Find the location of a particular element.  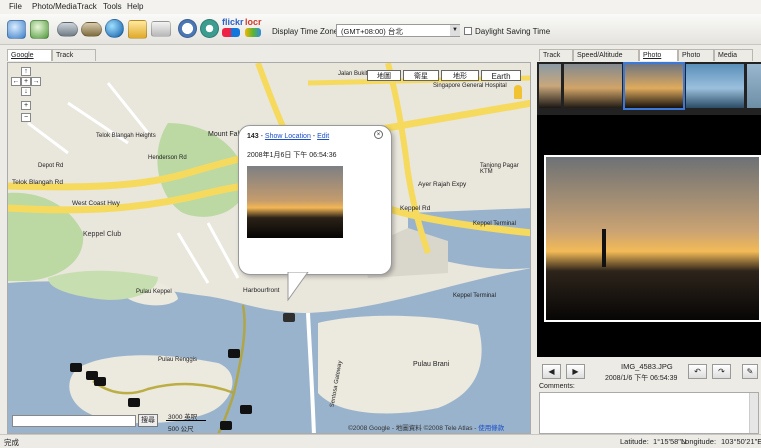

photos-add-icon is located at coordinates (39, 29).